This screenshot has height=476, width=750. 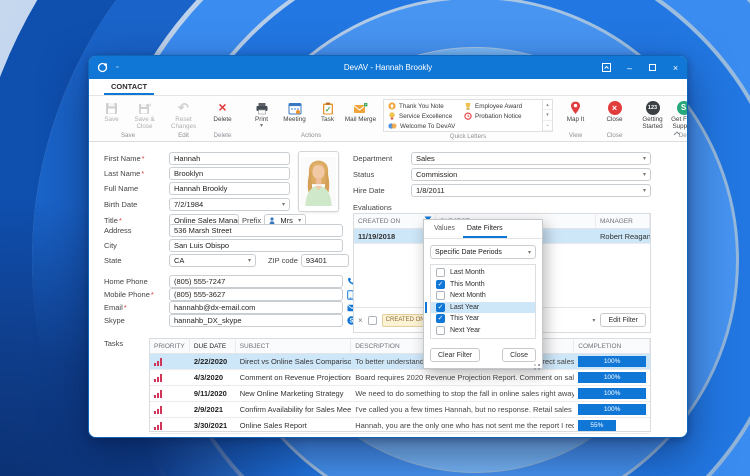 What do you see at coordinates (652, 108) in the screenshot?
I see `getting-started-icon: 123` at bounding box center [652, 108].